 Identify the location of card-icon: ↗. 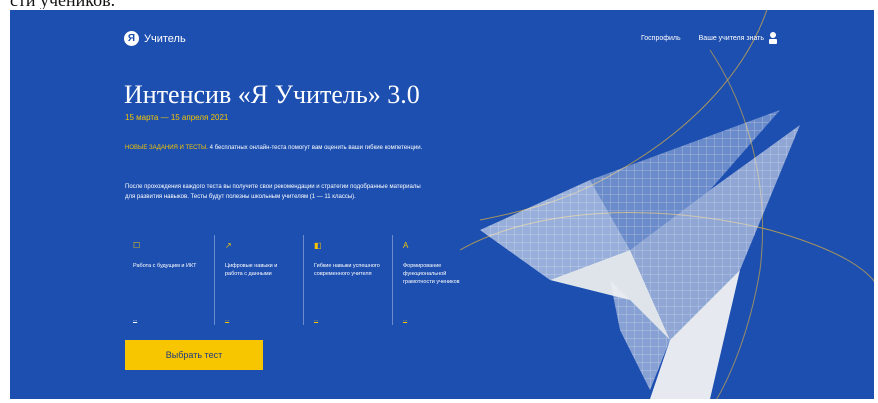
(228, 245).